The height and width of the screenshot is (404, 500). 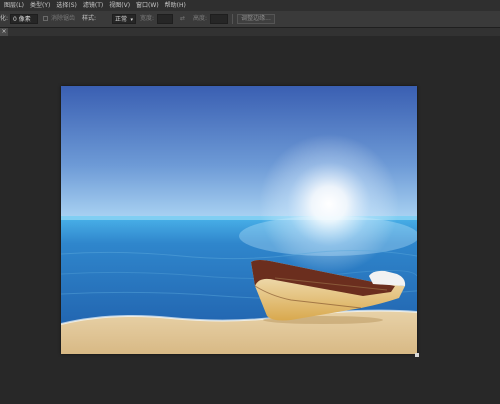 What do you see at coordinates (24, 19) in the screenshot?
I see `feather-input: 0 像素` at bounding box center [24, 19].